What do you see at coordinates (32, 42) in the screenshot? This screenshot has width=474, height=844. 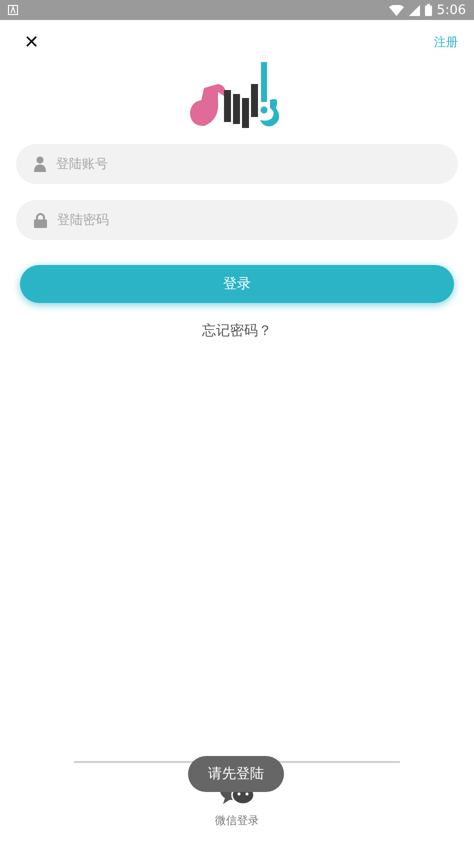 I see `close-button: ✕` at bounding box center [32, 42].